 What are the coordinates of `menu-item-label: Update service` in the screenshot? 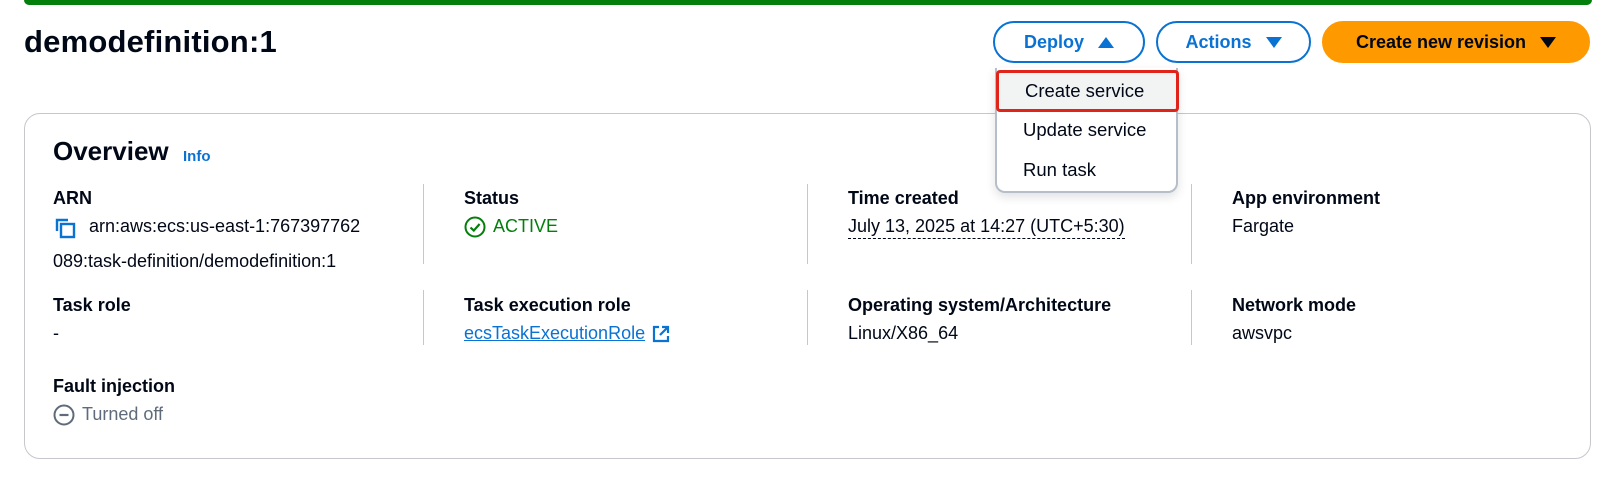 It's located at (1085, 129).